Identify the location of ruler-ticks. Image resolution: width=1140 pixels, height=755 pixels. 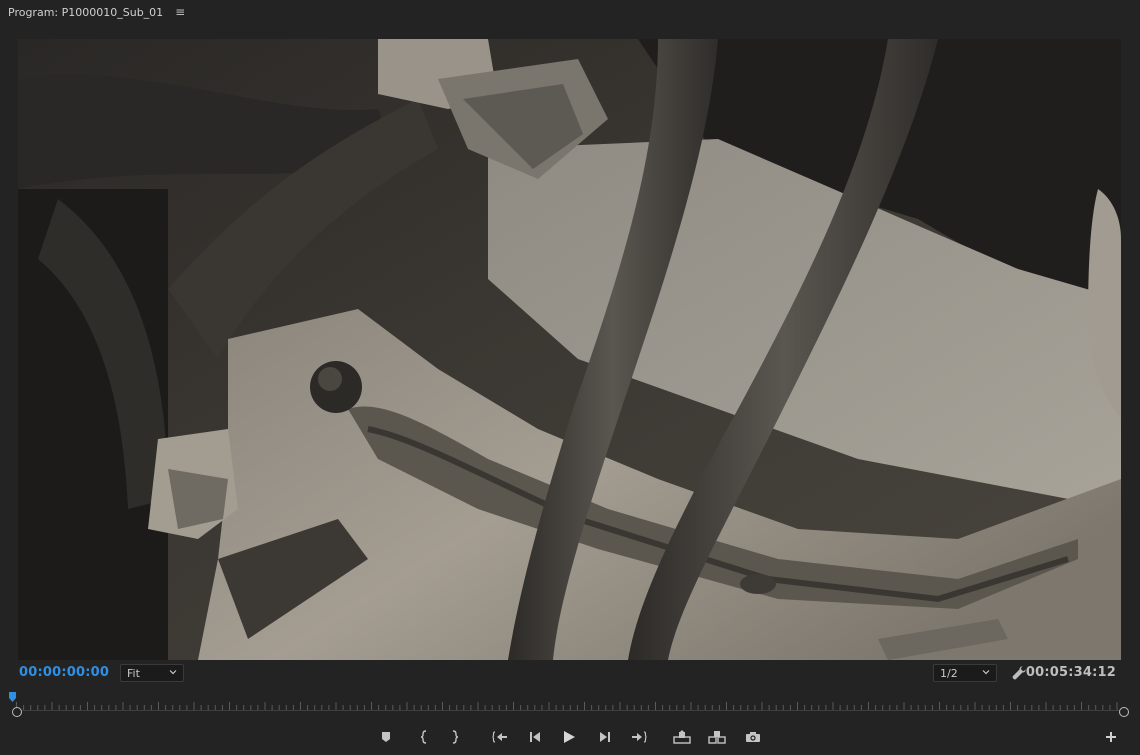
(567, 706).